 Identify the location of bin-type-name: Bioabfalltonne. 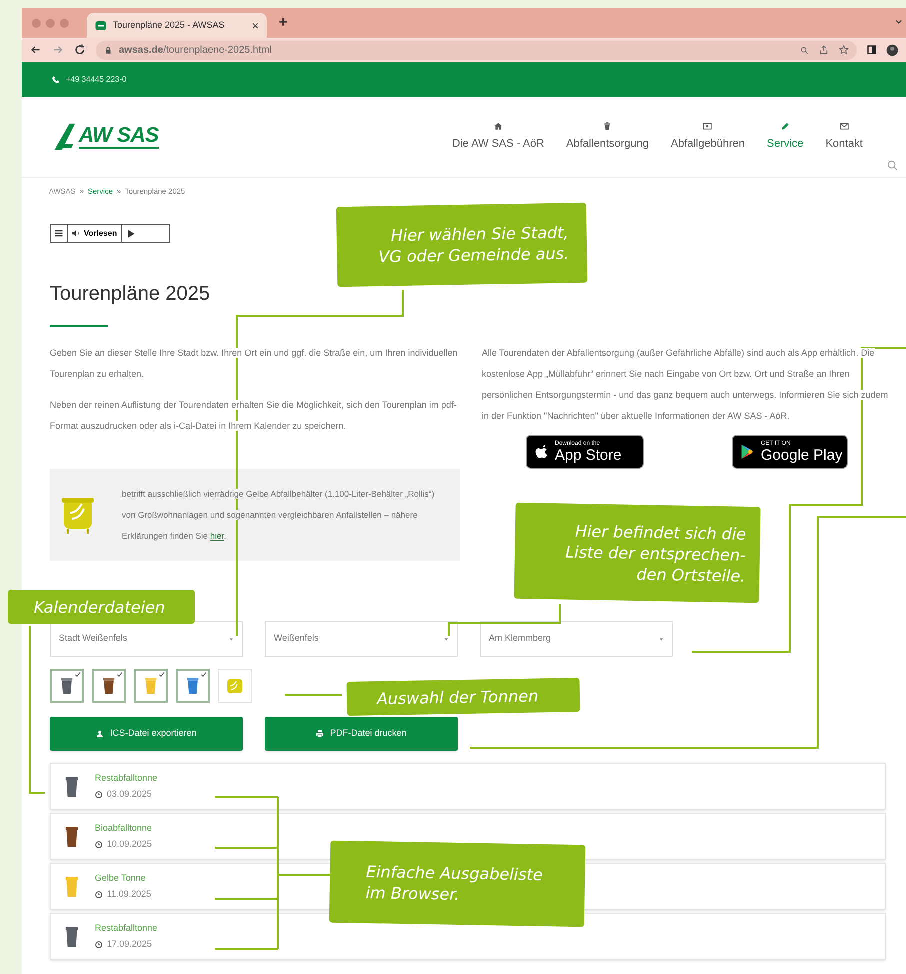
(123, 828).